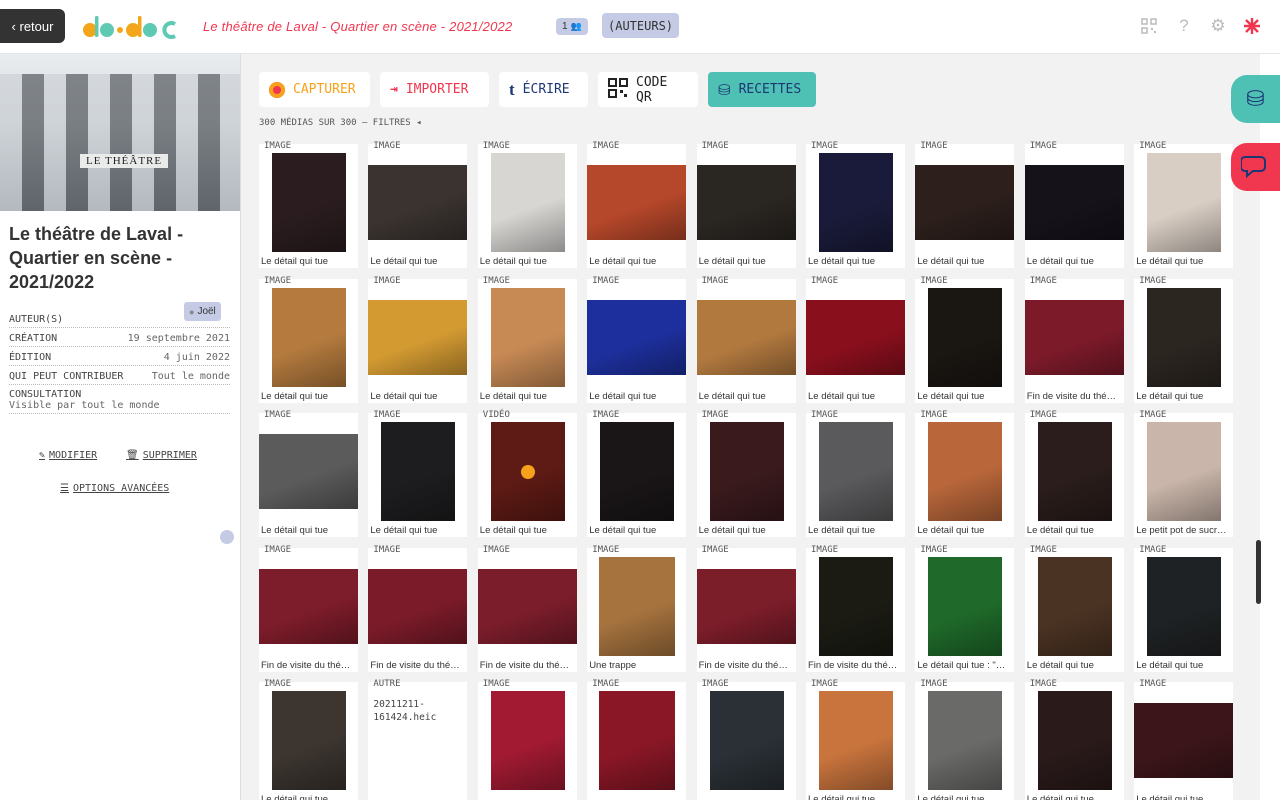 The image size is (1280, 800). I want to click on sliders-icon: ☰, so click(64, 488).